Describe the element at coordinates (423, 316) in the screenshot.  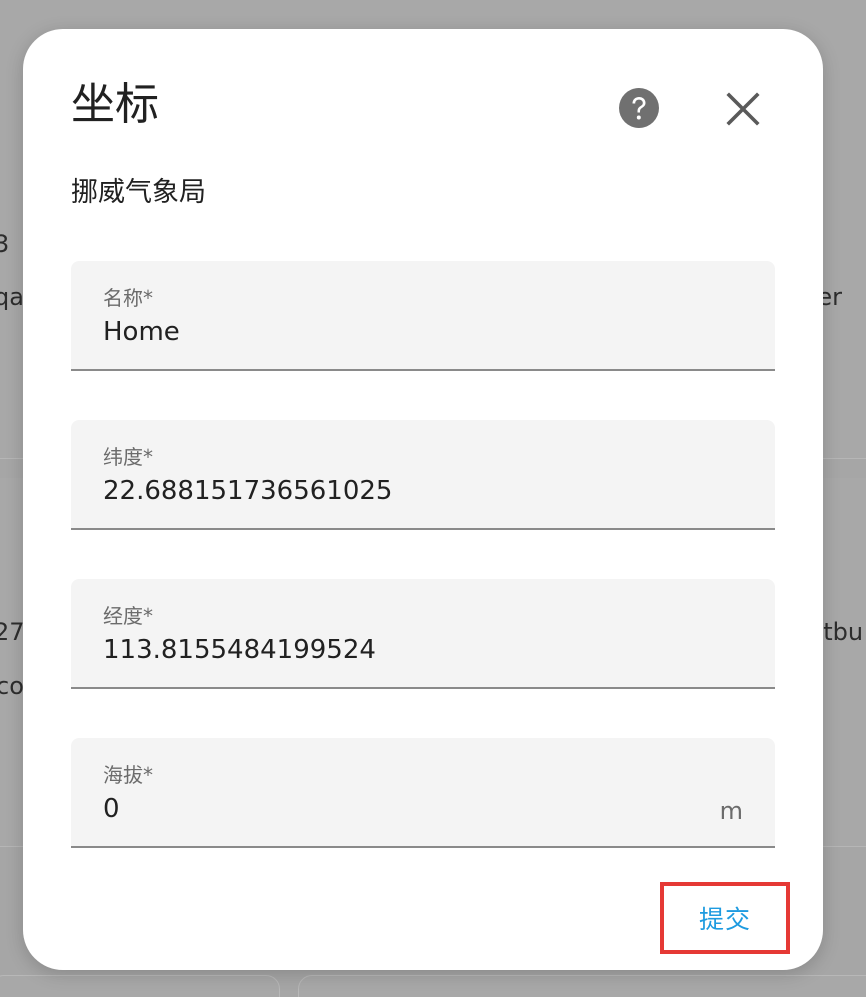
I see `name-field: 名称* Home` at that location.